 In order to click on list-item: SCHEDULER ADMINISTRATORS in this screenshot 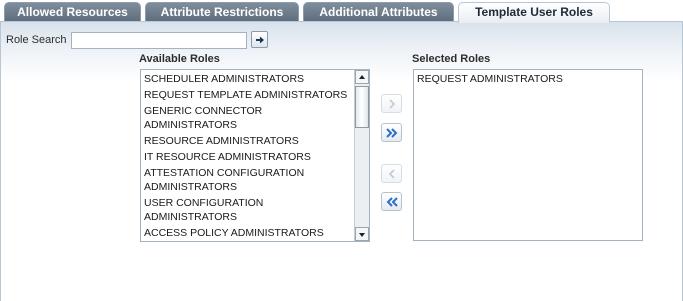, I will do `click(255, 79)`.